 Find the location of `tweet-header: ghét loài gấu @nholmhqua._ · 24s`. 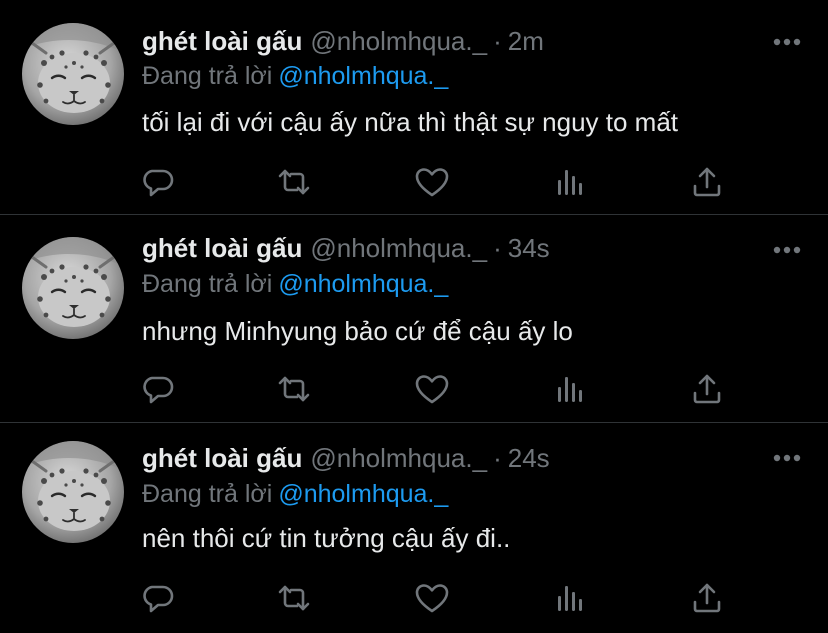

tweet-header: ghét loài gấu @nholmhqua._ · 24s is located at coordinates (346, 458).